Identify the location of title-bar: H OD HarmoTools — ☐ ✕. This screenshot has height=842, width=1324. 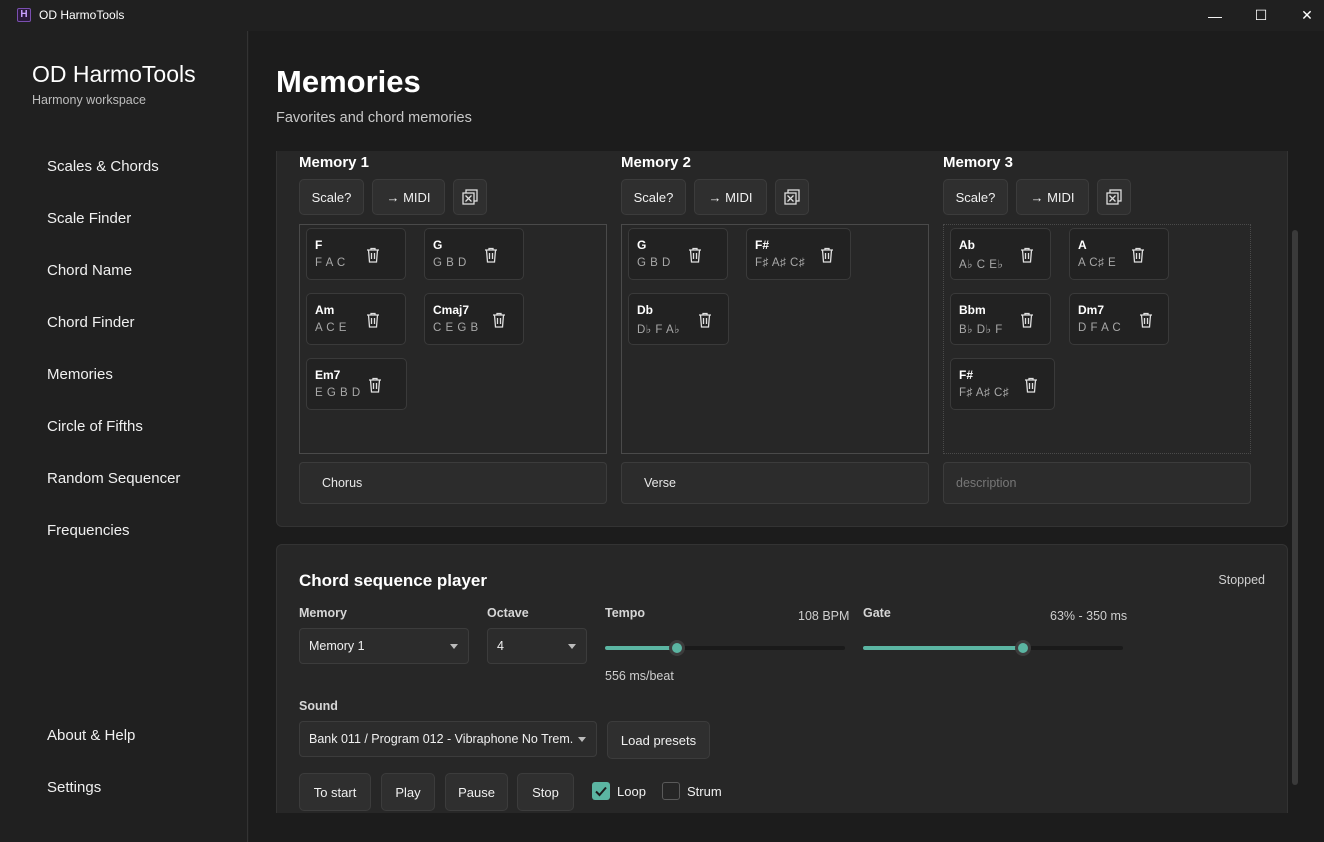
(662, 15).